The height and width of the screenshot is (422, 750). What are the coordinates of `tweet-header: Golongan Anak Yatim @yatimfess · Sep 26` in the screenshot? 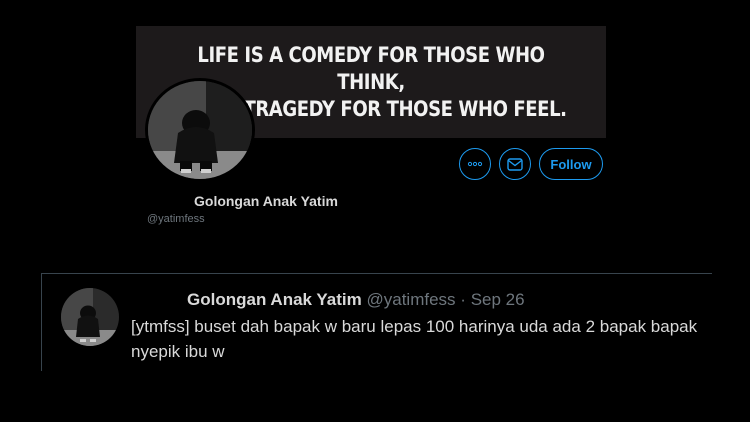 It's located at (356, 300).